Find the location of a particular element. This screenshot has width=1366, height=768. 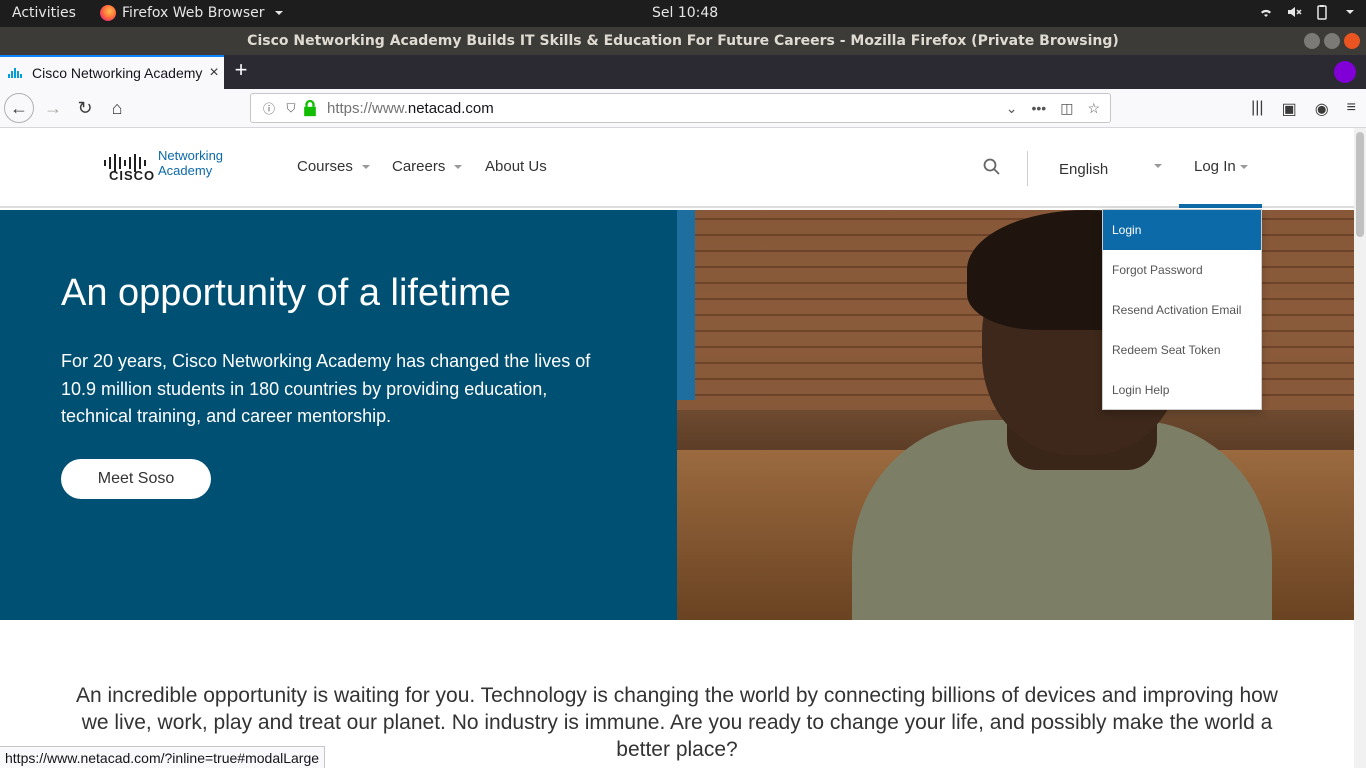

nav-courses-label: Courses is located at coordinates (325, 166).